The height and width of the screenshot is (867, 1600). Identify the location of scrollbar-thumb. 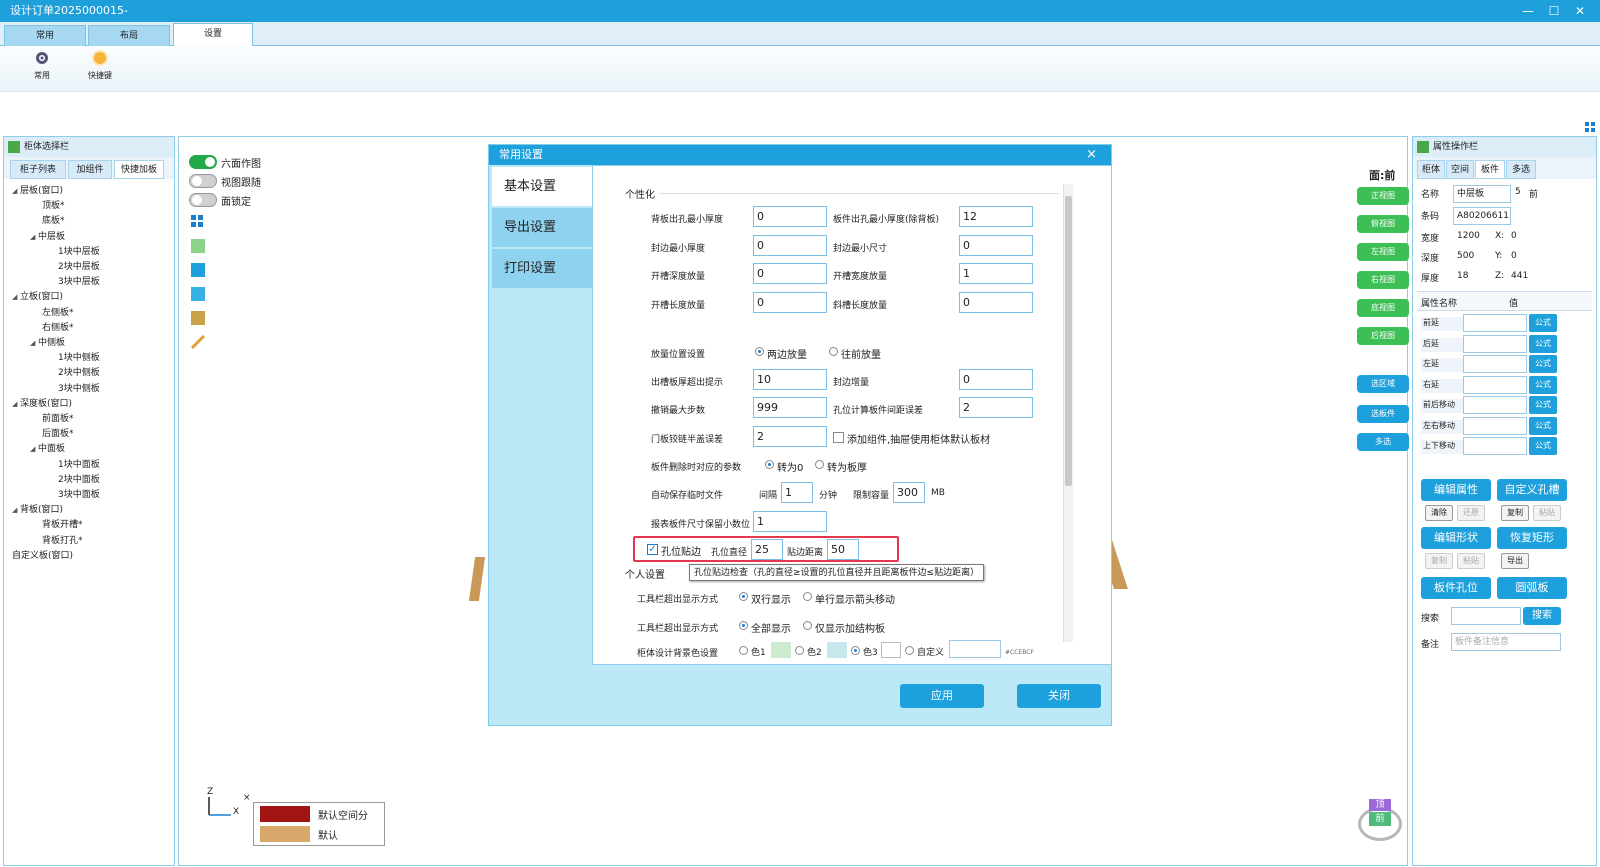
(1068, 341).